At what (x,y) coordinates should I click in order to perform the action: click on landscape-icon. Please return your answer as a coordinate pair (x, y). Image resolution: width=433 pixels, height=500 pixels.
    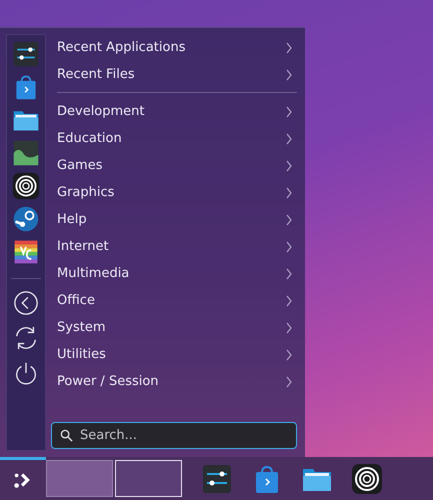
    Looking at the image, I should click on (26, 153).